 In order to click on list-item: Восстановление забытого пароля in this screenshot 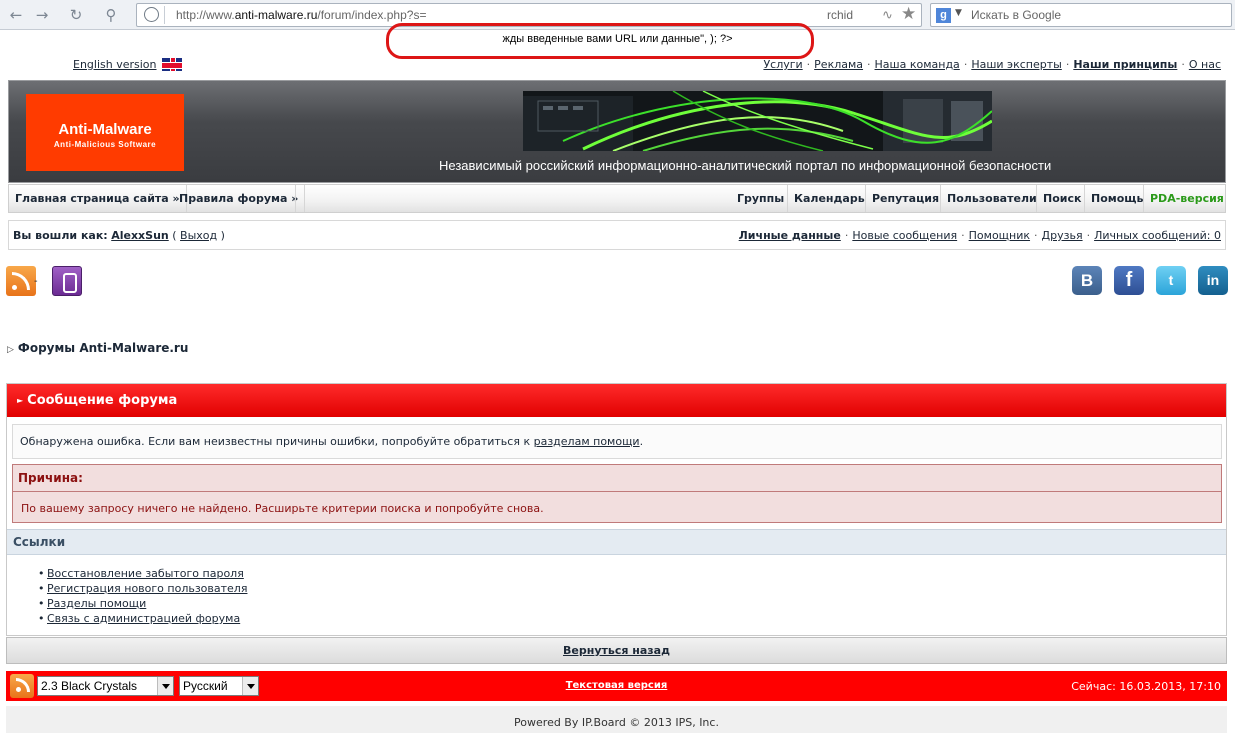, I will do `click(142, 573)`.